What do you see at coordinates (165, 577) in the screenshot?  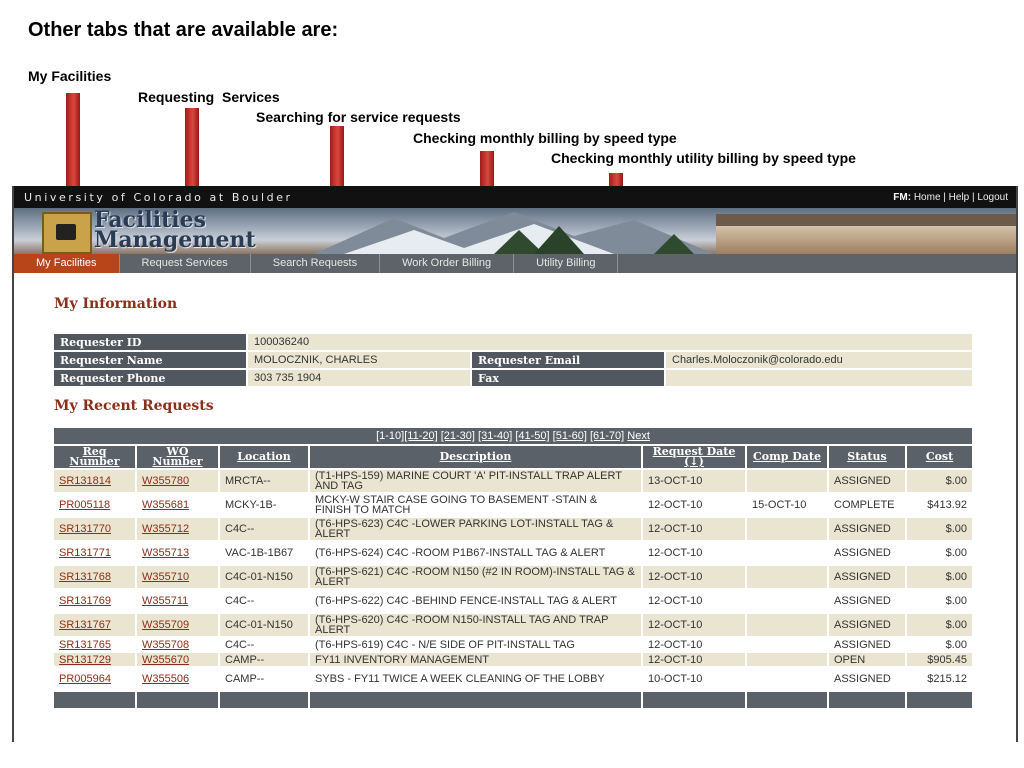 I see `wo-number-link: W355710` at bounding box center [165, 577].